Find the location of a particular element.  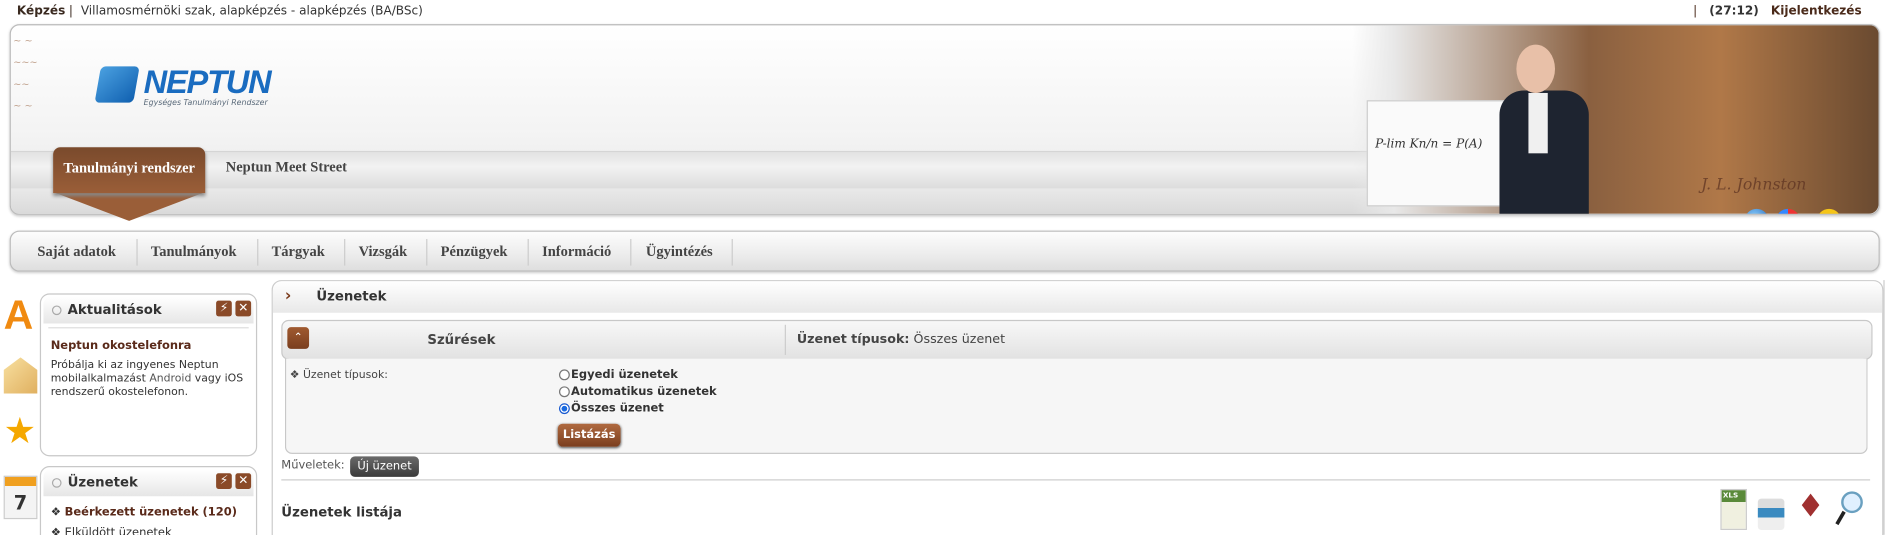

radio-automatikus: Automatikus üzenetek is located at coordinates (637, 391).